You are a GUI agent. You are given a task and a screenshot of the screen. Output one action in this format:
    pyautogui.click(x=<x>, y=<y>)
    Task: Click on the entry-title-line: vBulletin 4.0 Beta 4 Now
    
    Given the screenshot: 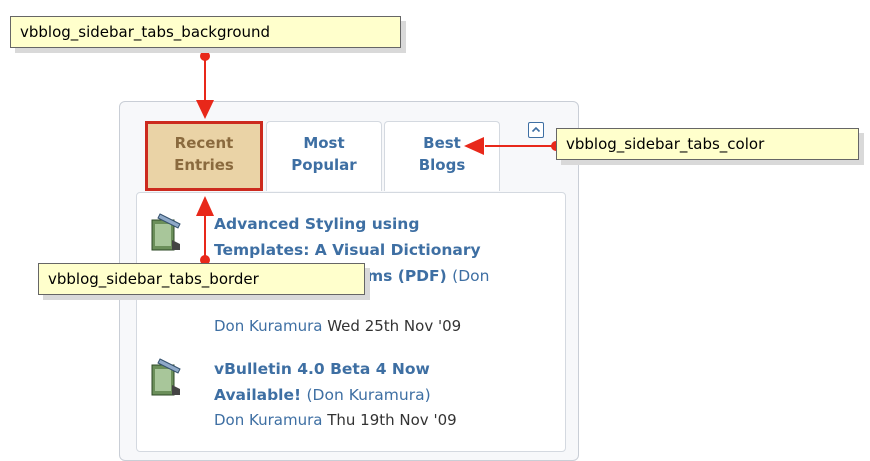 What is the action you would take?
    pyautogui.click(x=322, y=369)
    